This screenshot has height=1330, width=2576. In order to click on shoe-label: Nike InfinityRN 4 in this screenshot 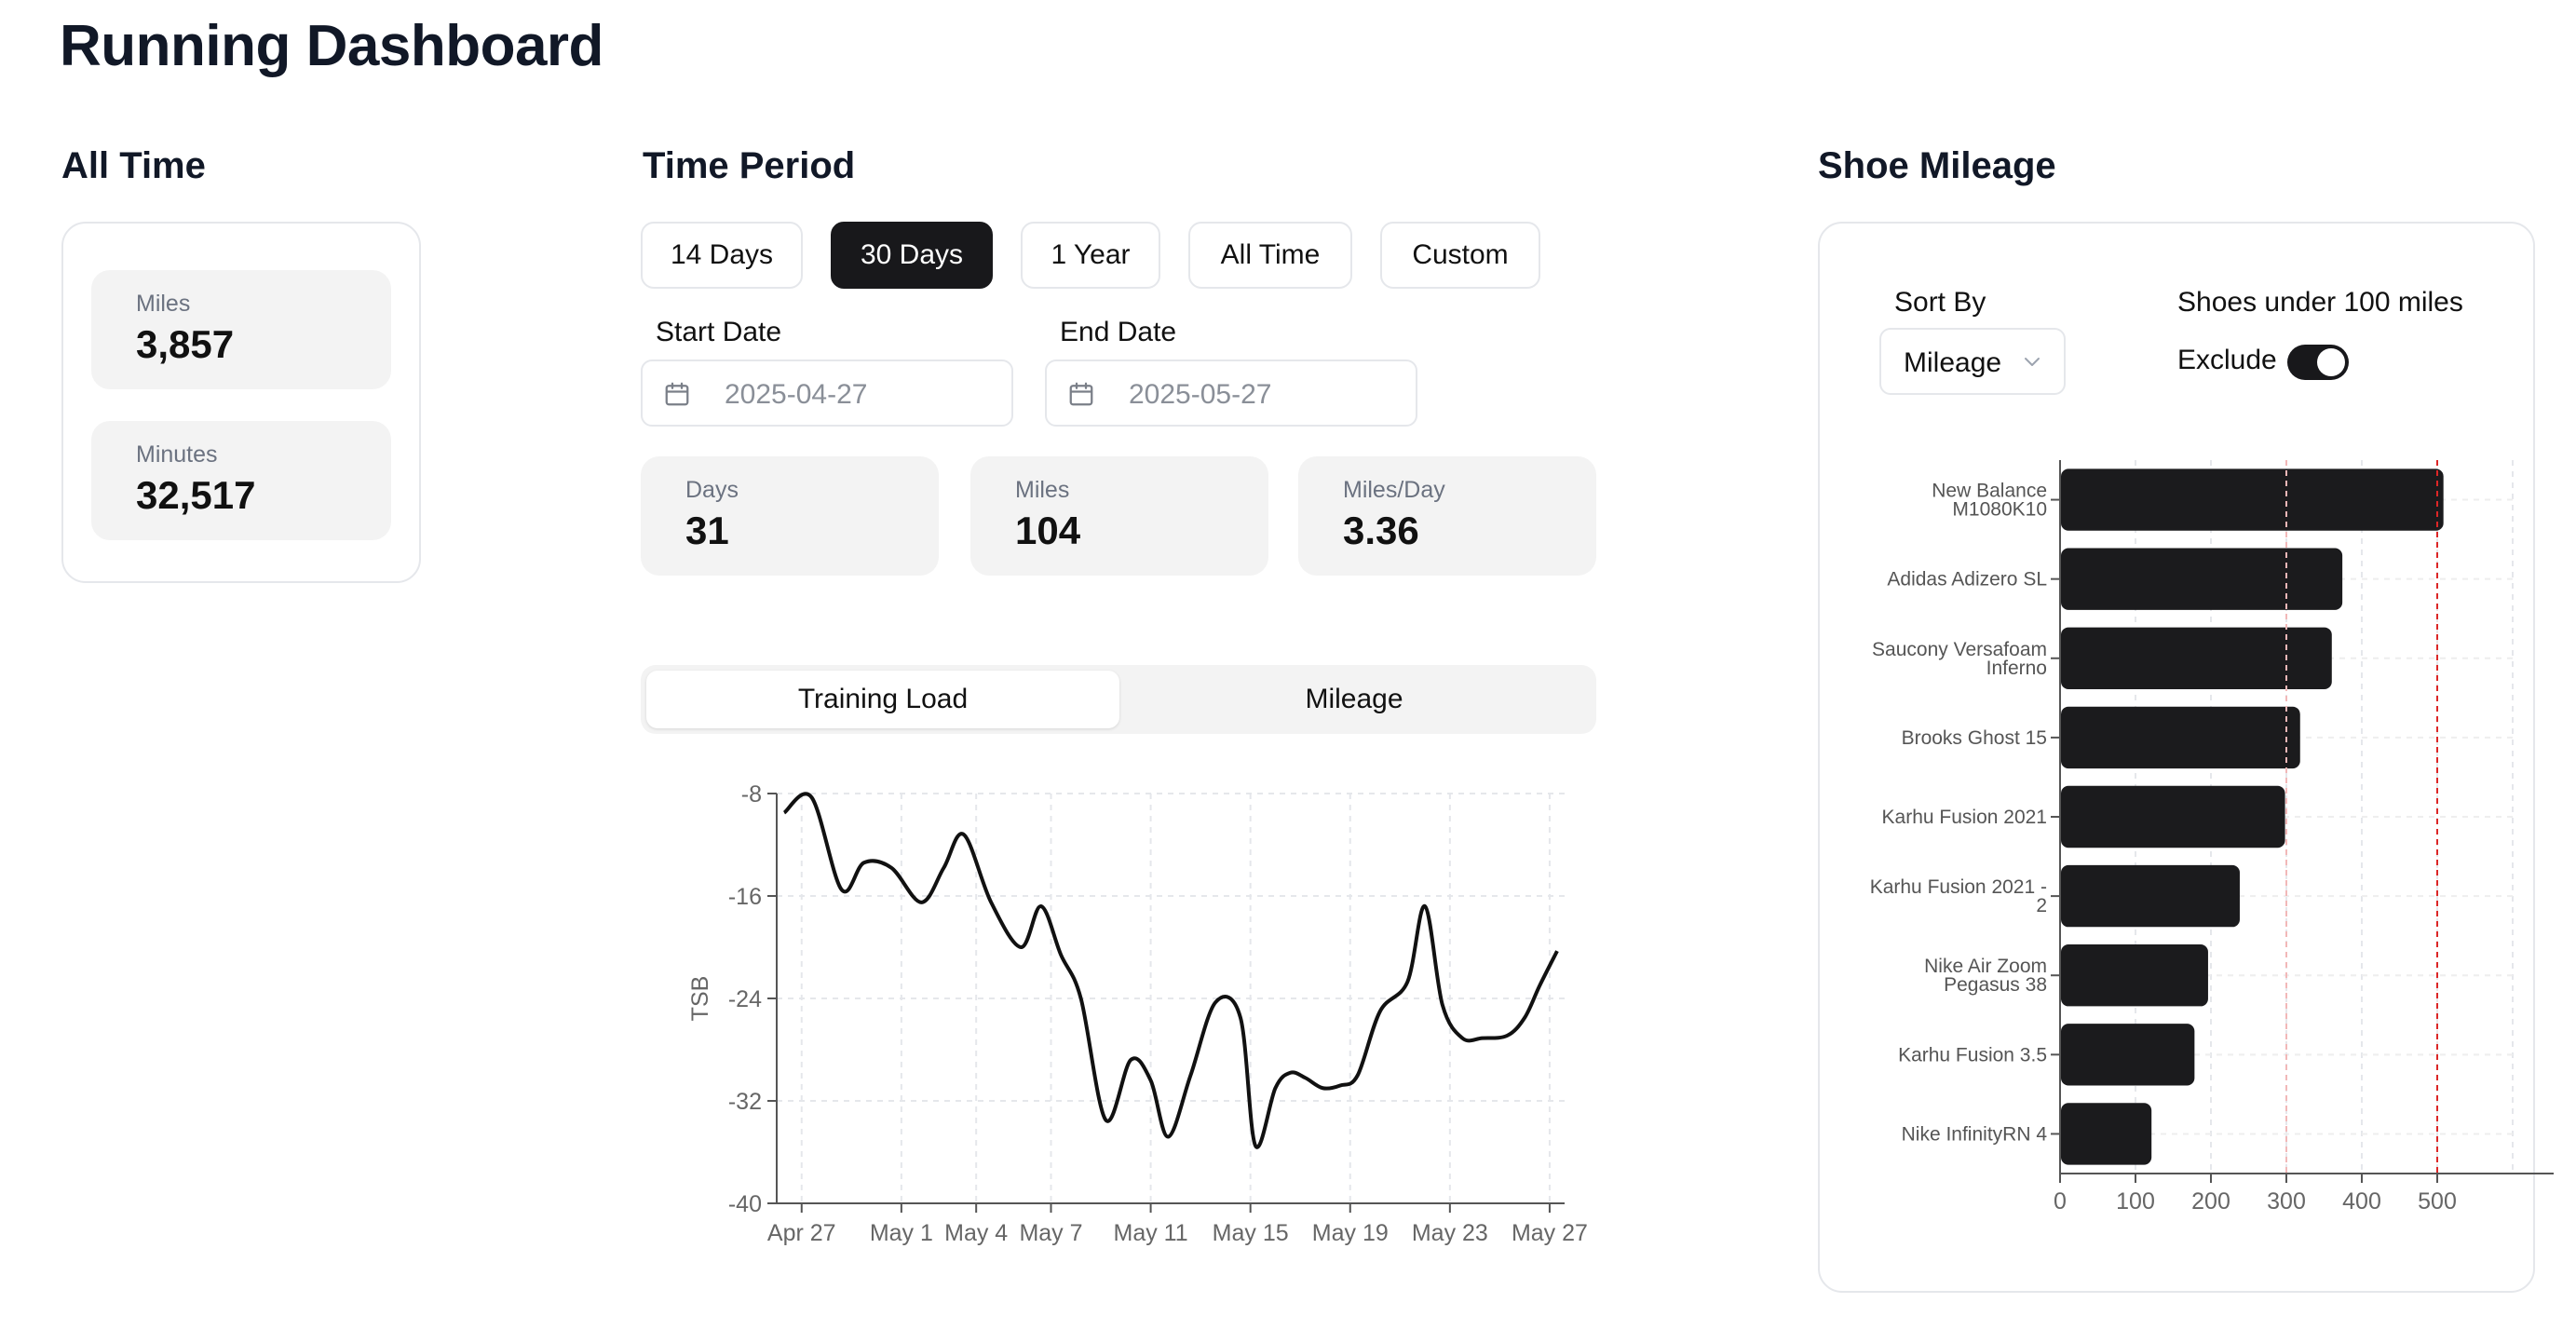, I will do `click(1975, 1134)`.